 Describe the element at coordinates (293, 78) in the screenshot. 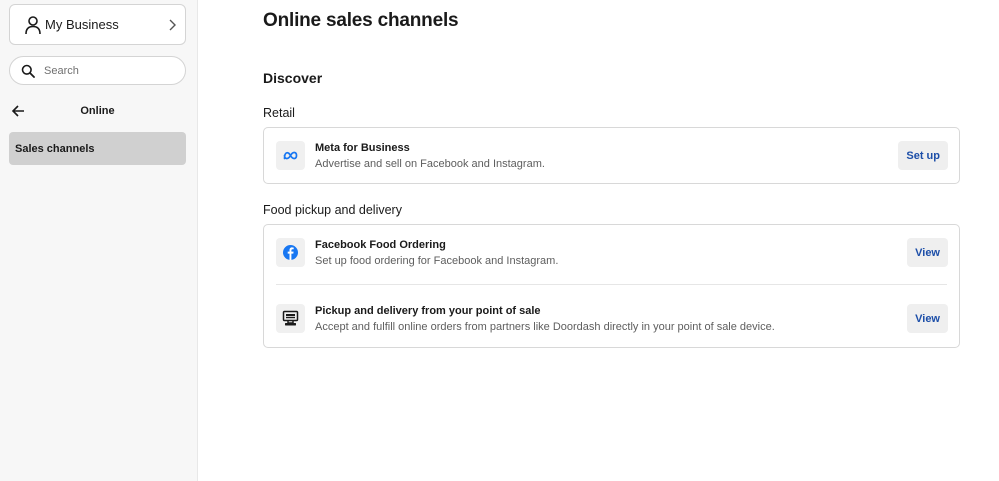

I see `discover-heading: Discover` at that location.